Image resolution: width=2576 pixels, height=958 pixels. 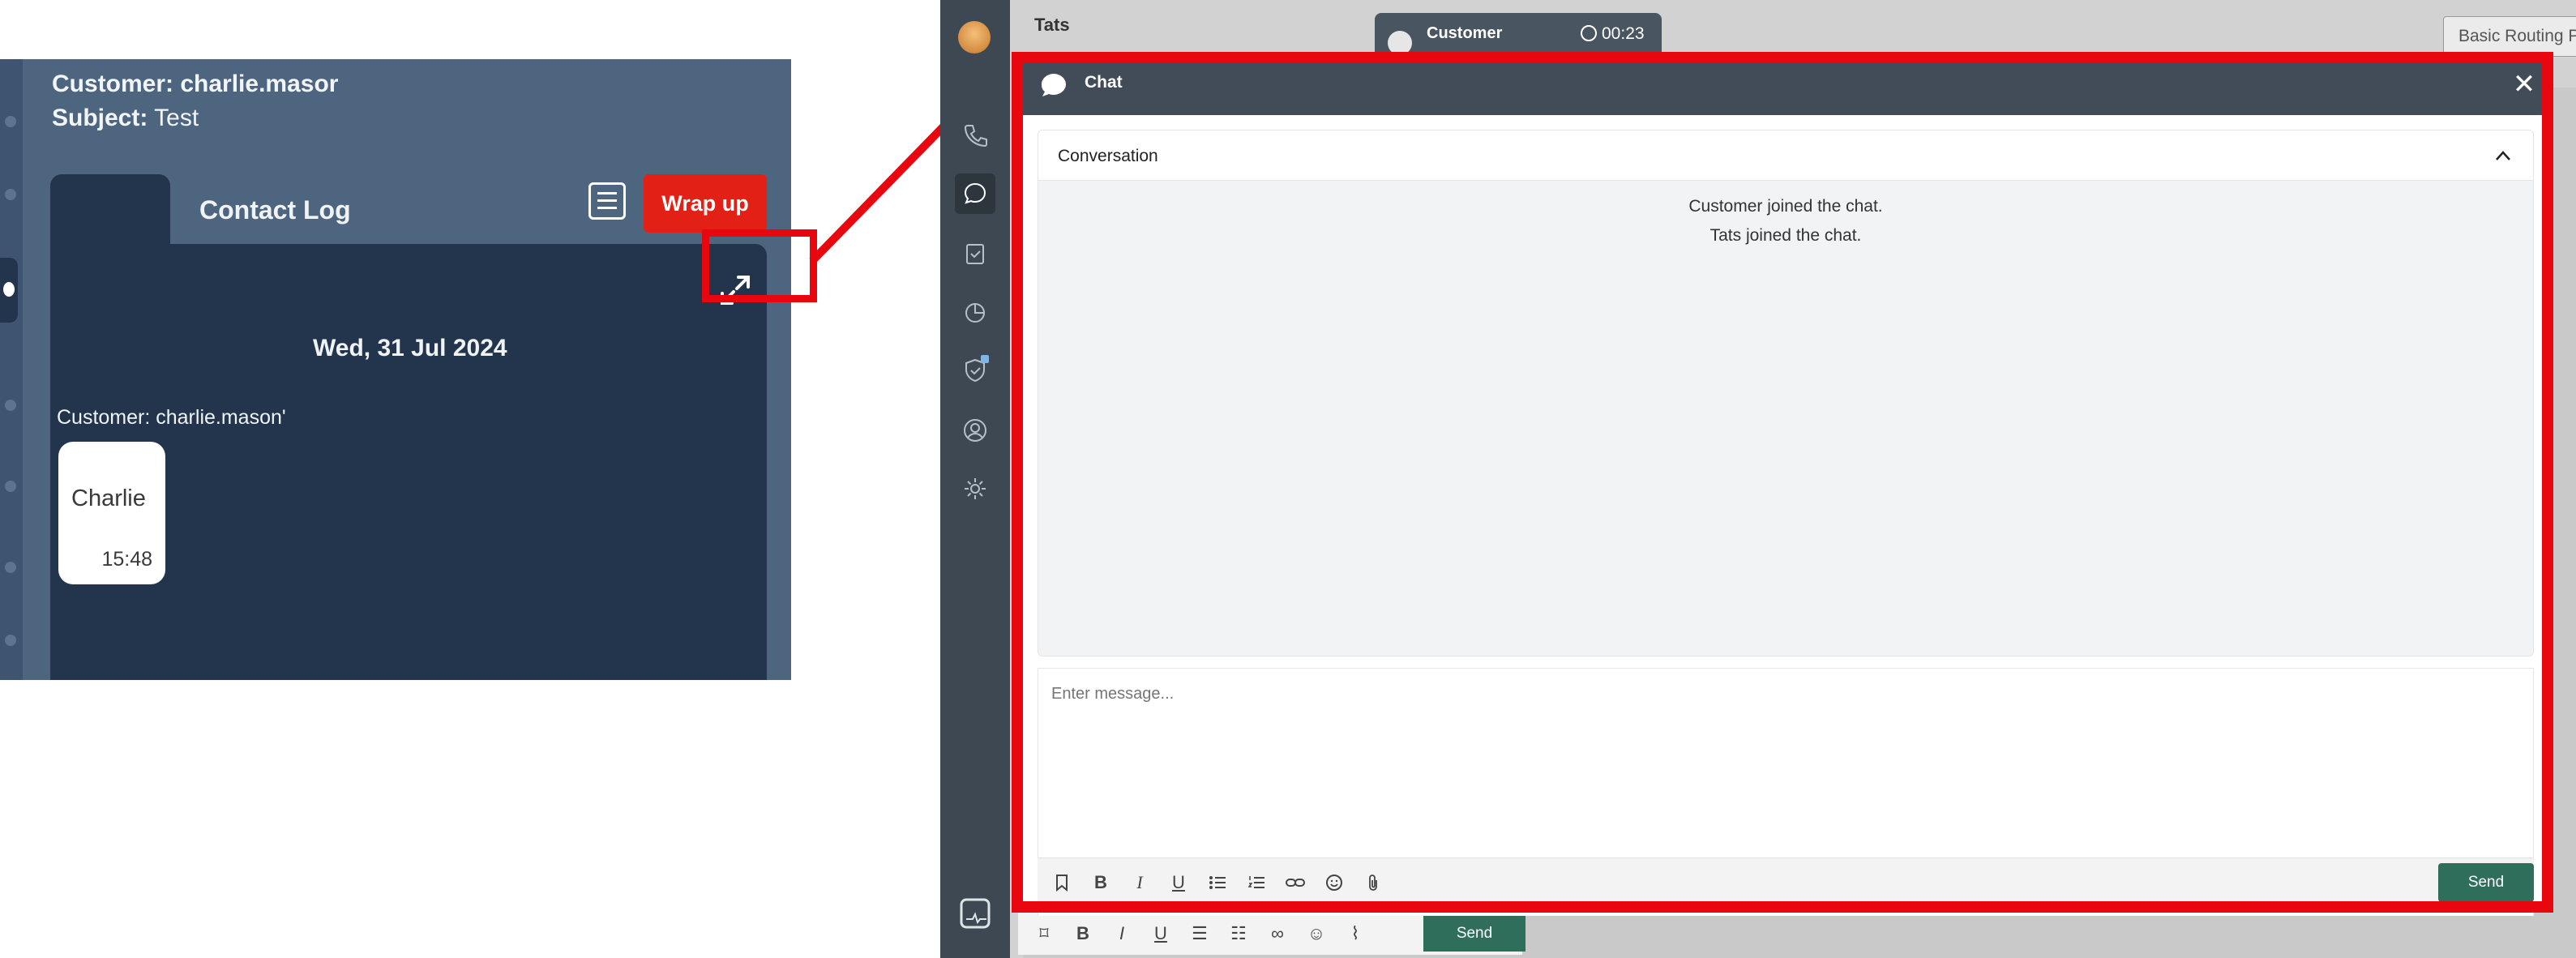 I want to click on zoom-subject-key: Subject:, so click(x=100, y=118).